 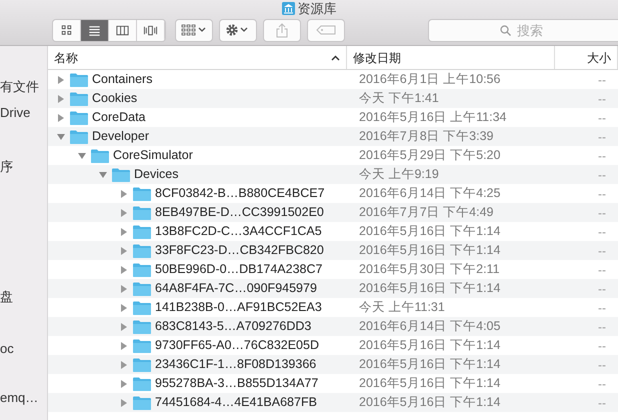 I want to click on modified-date: 2016年5月29日 下午5:20, so click(x=430, y=155).